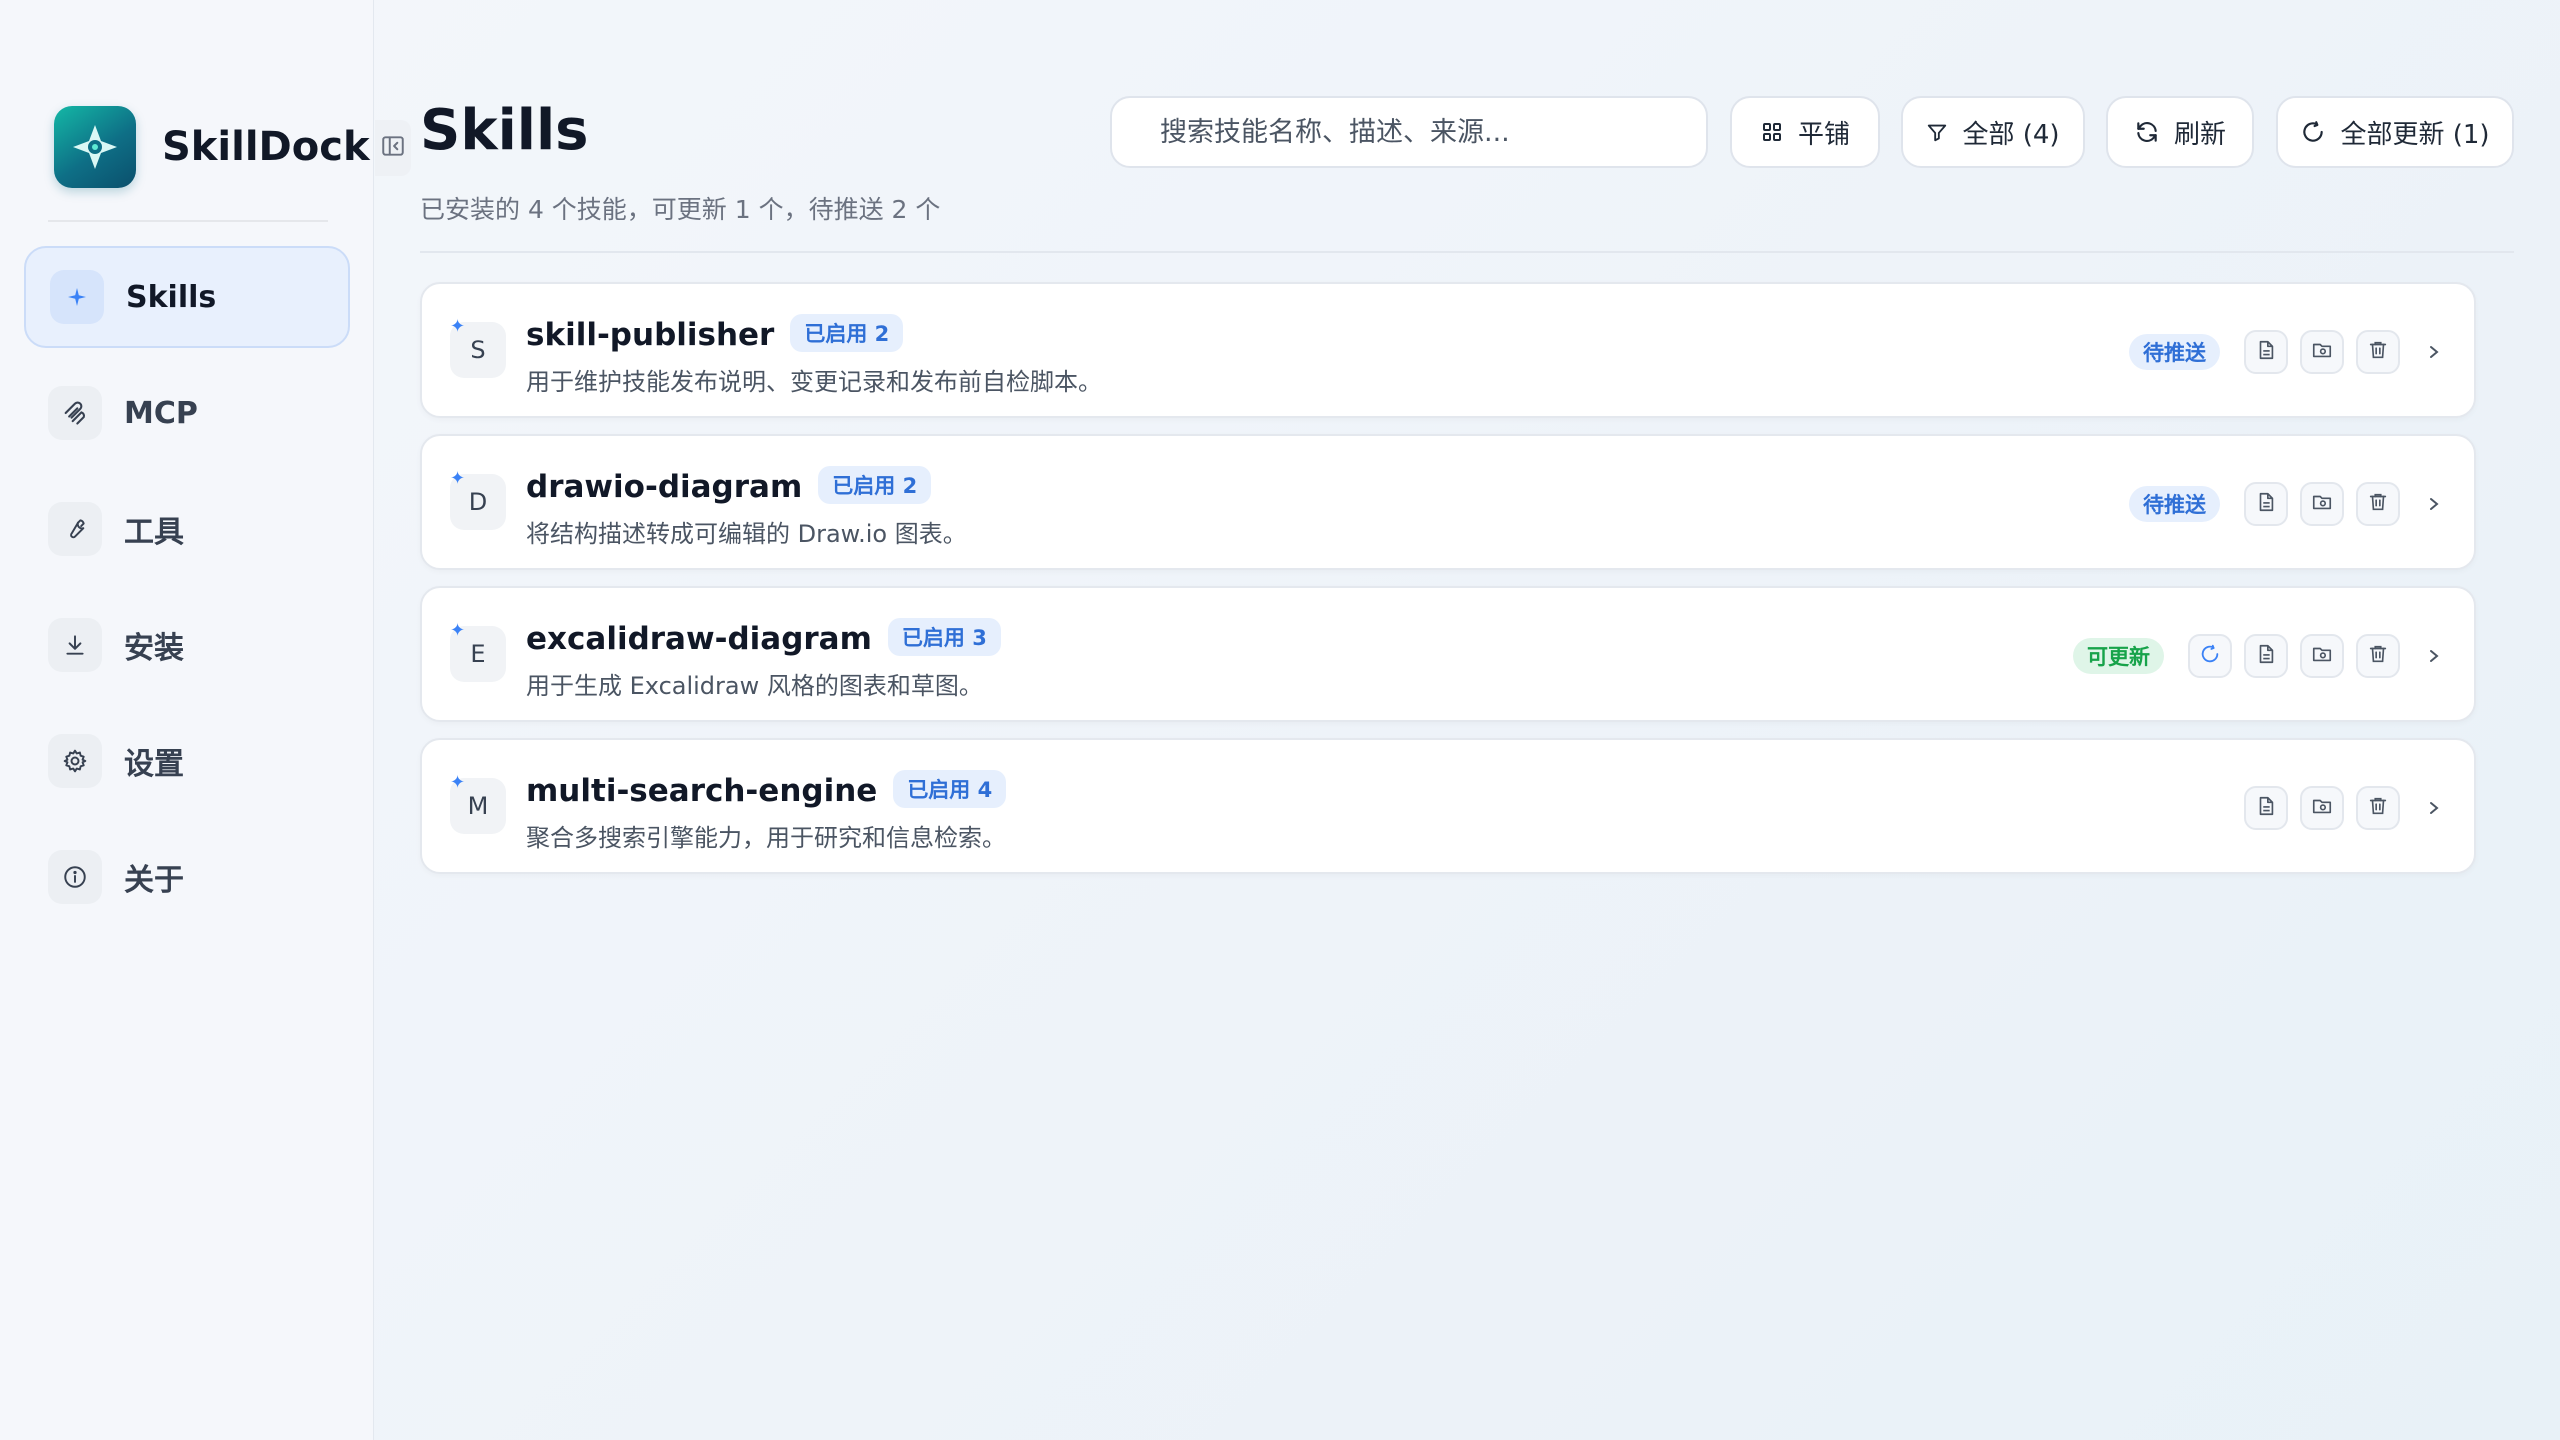  Describe the element at coordinates (814, 382) in the screenshot. I see `skill-description: 用于维护技能发布说明、变更记录和发布前自检脚本。` at that location.